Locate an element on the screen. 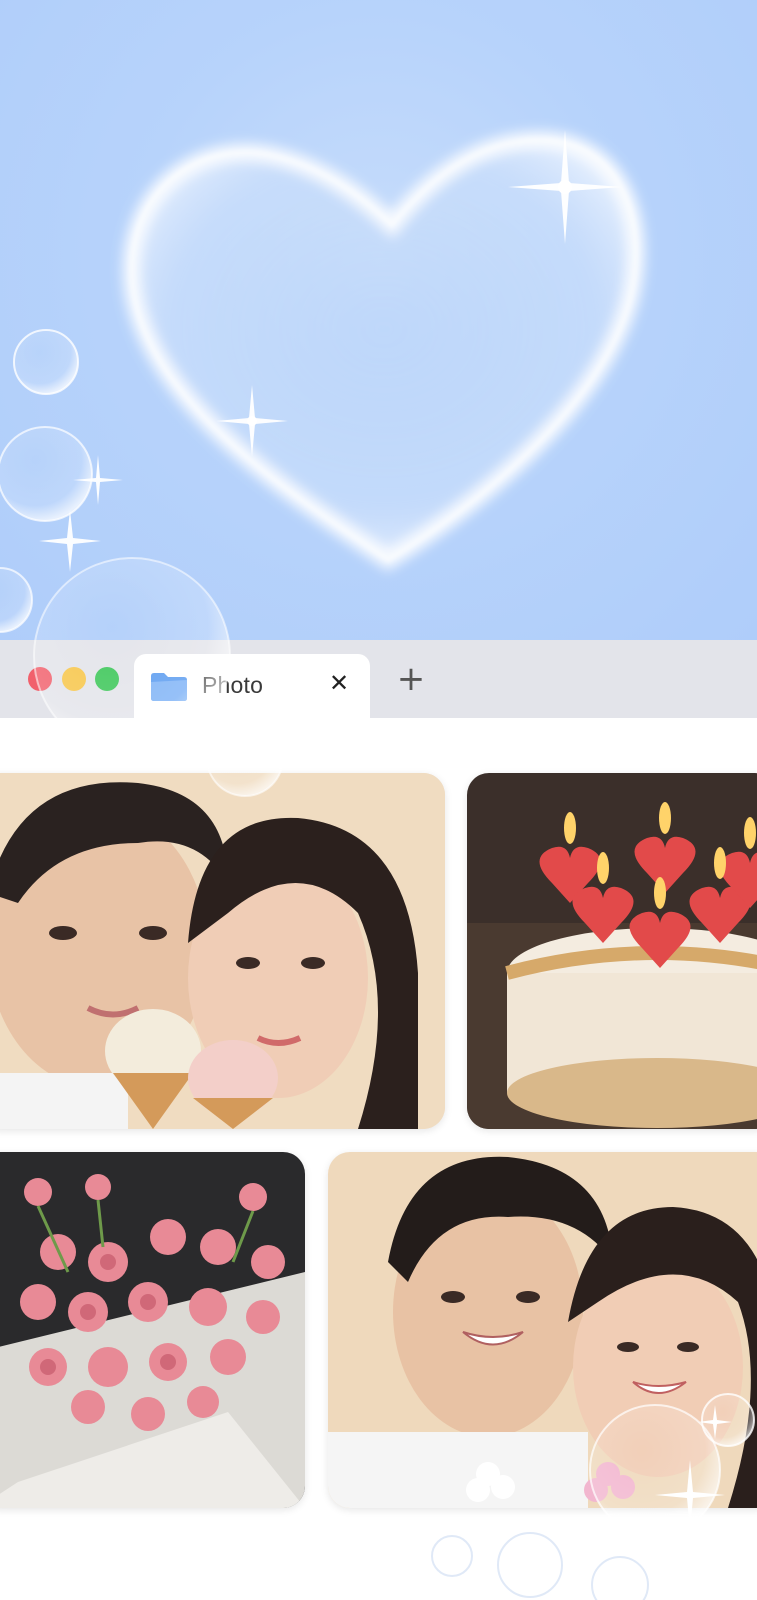  birthday-cake-photo is located at coordinates (612, 951).